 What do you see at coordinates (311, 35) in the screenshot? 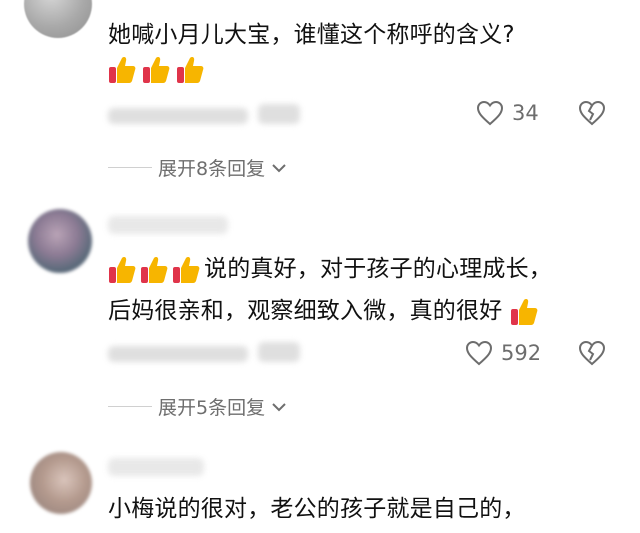
I see `comment-text: 她喊小月儿大宝，谁懂这个称呼的含义?` at bounding box center [311, 35].